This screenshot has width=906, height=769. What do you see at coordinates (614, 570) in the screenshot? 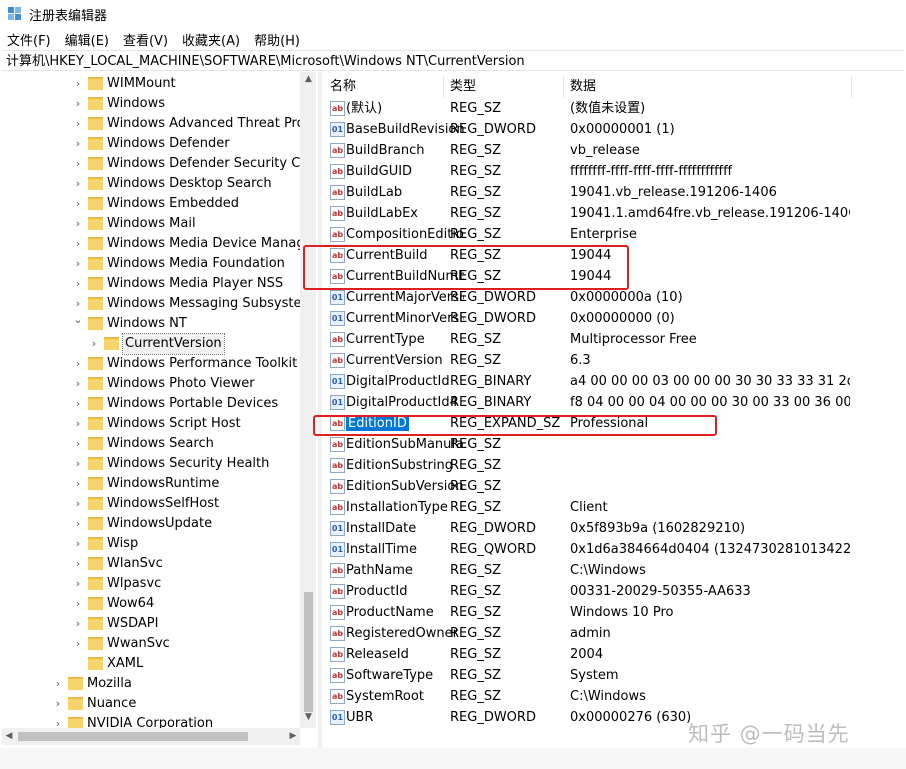
I see `table-row: ab PathName REG_SZ C:\Windows` at bounding box center [614, 570].